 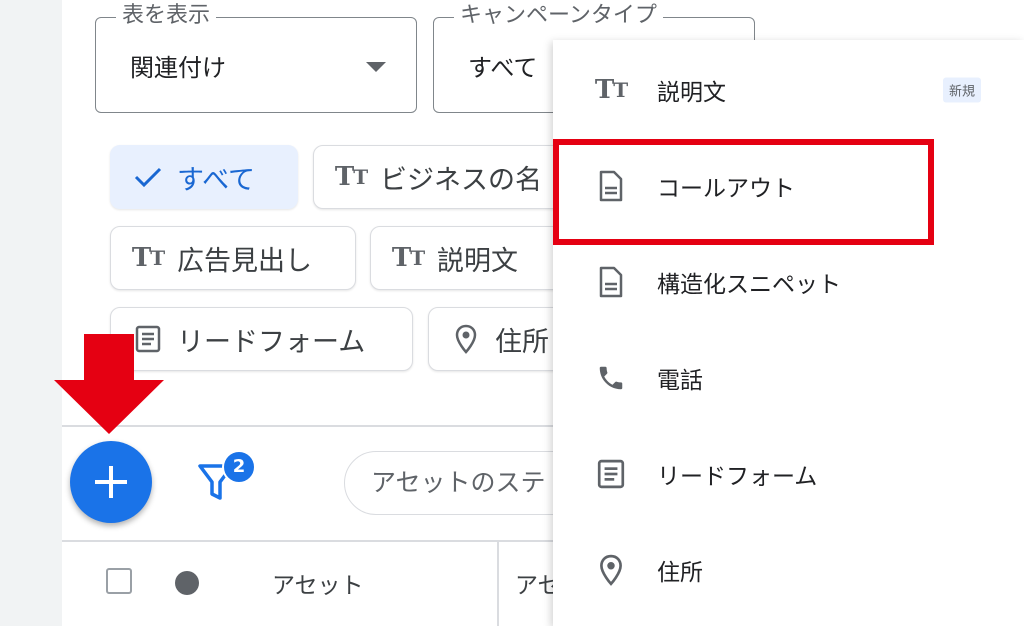 What do you see at coordinates (611, 282) in the screenshot?
I see `document-icon` at bounding box center [611, 282].